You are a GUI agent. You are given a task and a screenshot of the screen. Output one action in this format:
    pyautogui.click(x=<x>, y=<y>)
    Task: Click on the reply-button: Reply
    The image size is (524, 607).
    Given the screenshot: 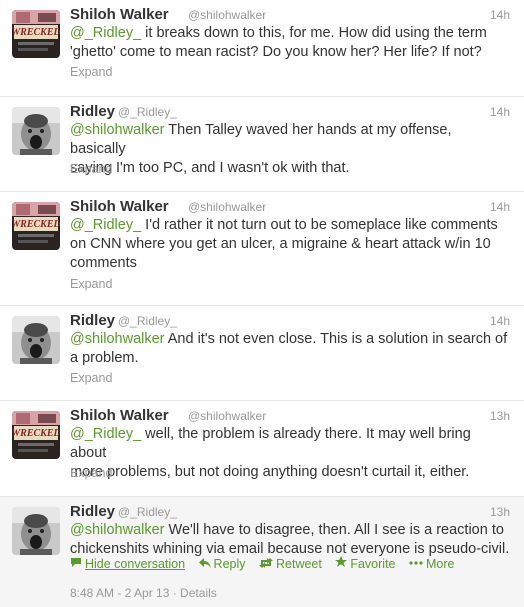 What is the action you would take?
    pyautogui.click(x=222, y=564)
    